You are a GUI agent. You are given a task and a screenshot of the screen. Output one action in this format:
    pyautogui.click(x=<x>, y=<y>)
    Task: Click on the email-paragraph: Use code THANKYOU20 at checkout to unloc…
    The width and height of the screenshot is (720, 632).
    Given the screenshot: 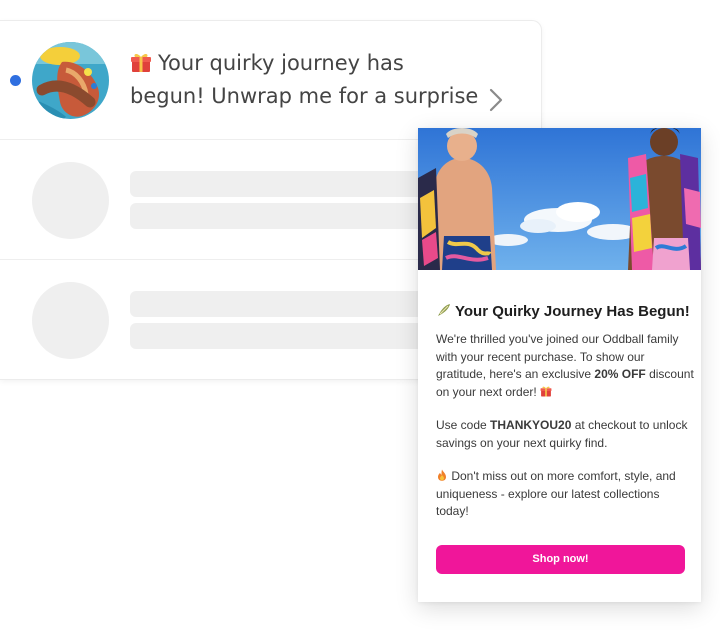 What is the action you would take?
    pyautogui.click(x=565, y=434)
    